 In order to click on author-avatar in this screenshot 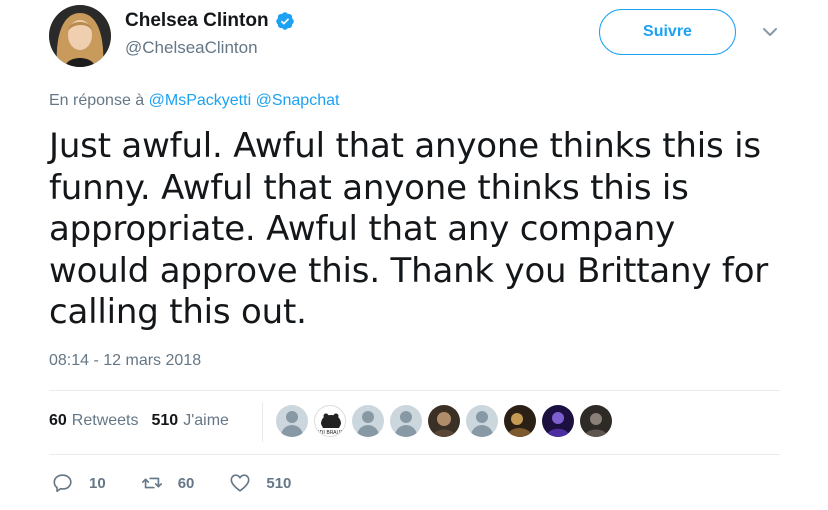, I will do `click(80, 36)`.